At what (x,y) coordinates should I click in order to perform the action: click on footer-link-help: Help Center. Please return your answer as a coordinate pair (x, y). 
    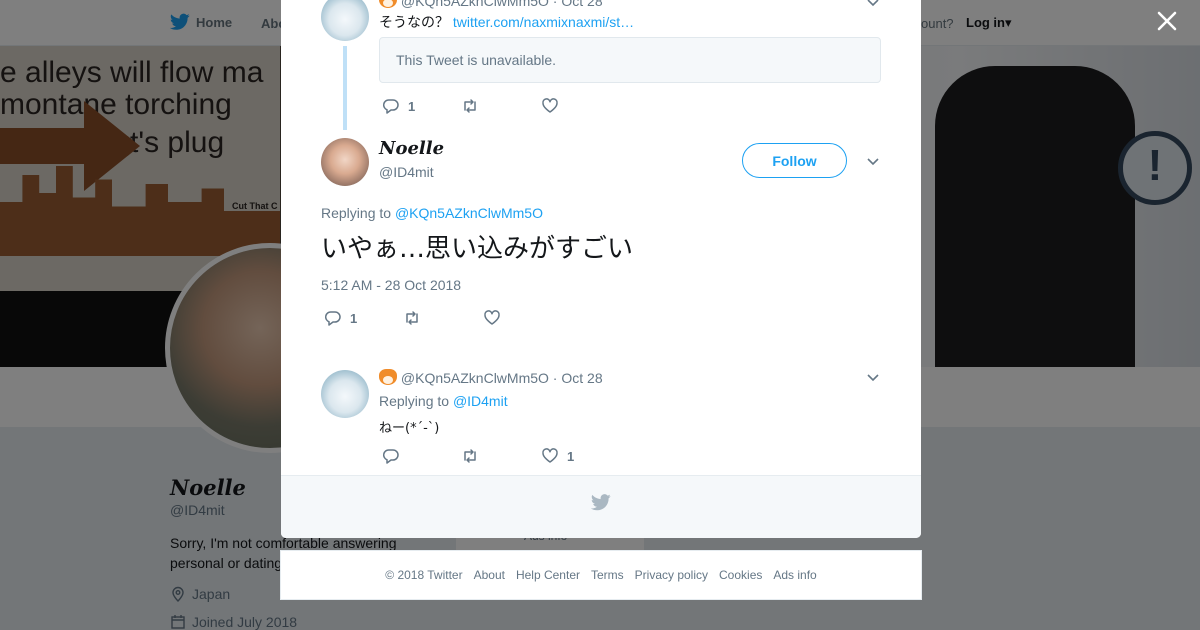
    Looking at the image, I should click on (548, 575).